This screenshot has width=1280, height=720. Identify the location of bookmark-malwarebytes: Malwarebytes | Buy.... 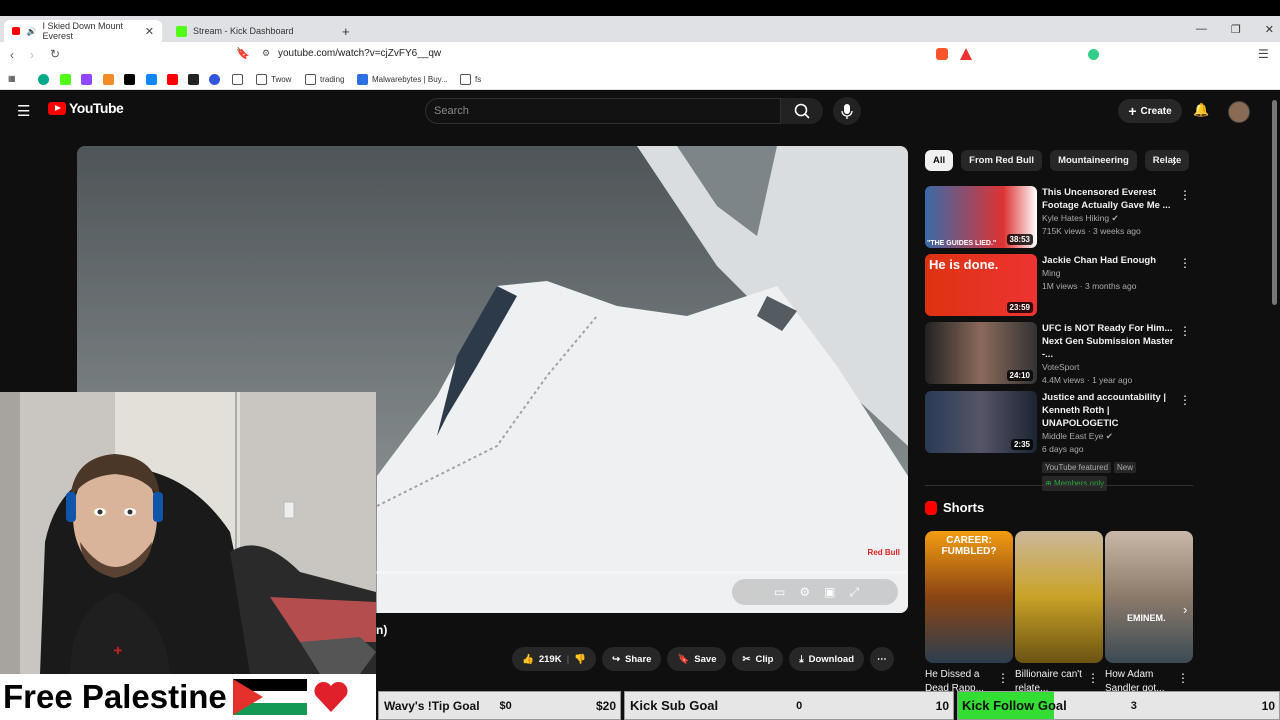
(402, 79).